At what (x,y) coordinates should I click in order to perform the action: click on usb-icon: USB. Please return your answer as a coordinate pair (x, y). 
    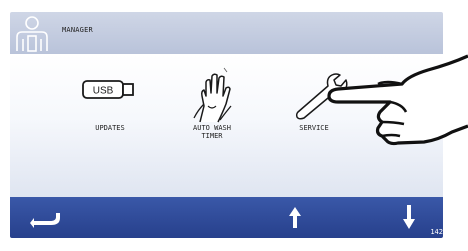
    Looking at the image, I should click on (108, 89).